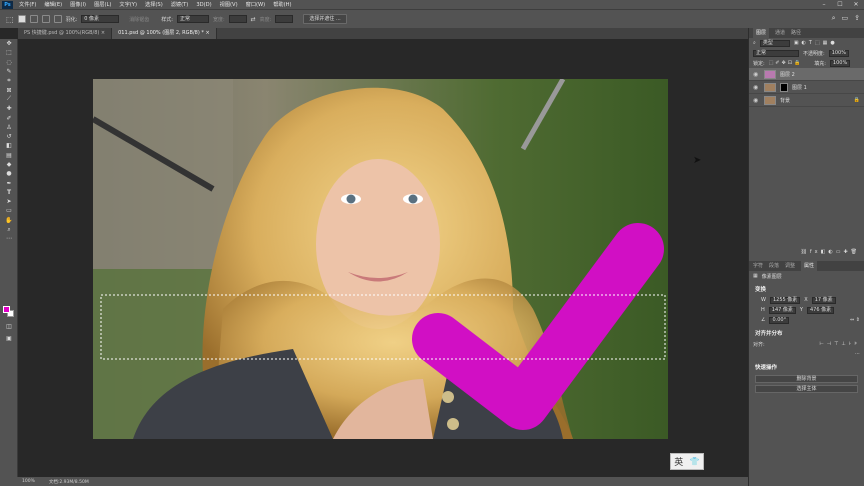 The height and width of the screenshot is (486, 864). Describe the element at coordinates (128, 4) in the screenshot. I see `menu-type: 文字(Y)` at that location.